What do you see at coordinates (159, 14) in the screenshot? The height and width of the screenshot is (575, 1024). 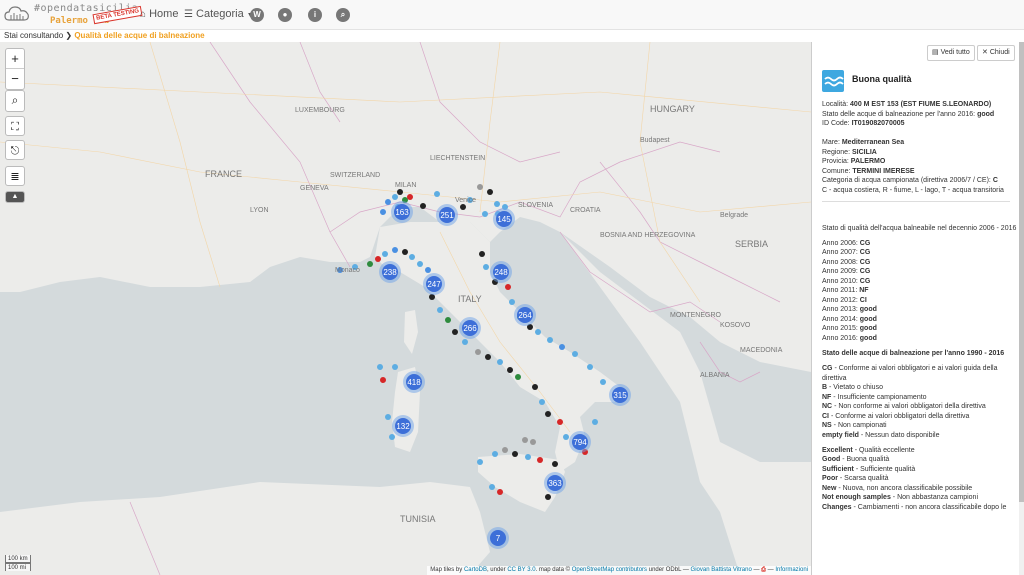 I see `nav-home: ⌂ Home` at bounding box center [159, 14].